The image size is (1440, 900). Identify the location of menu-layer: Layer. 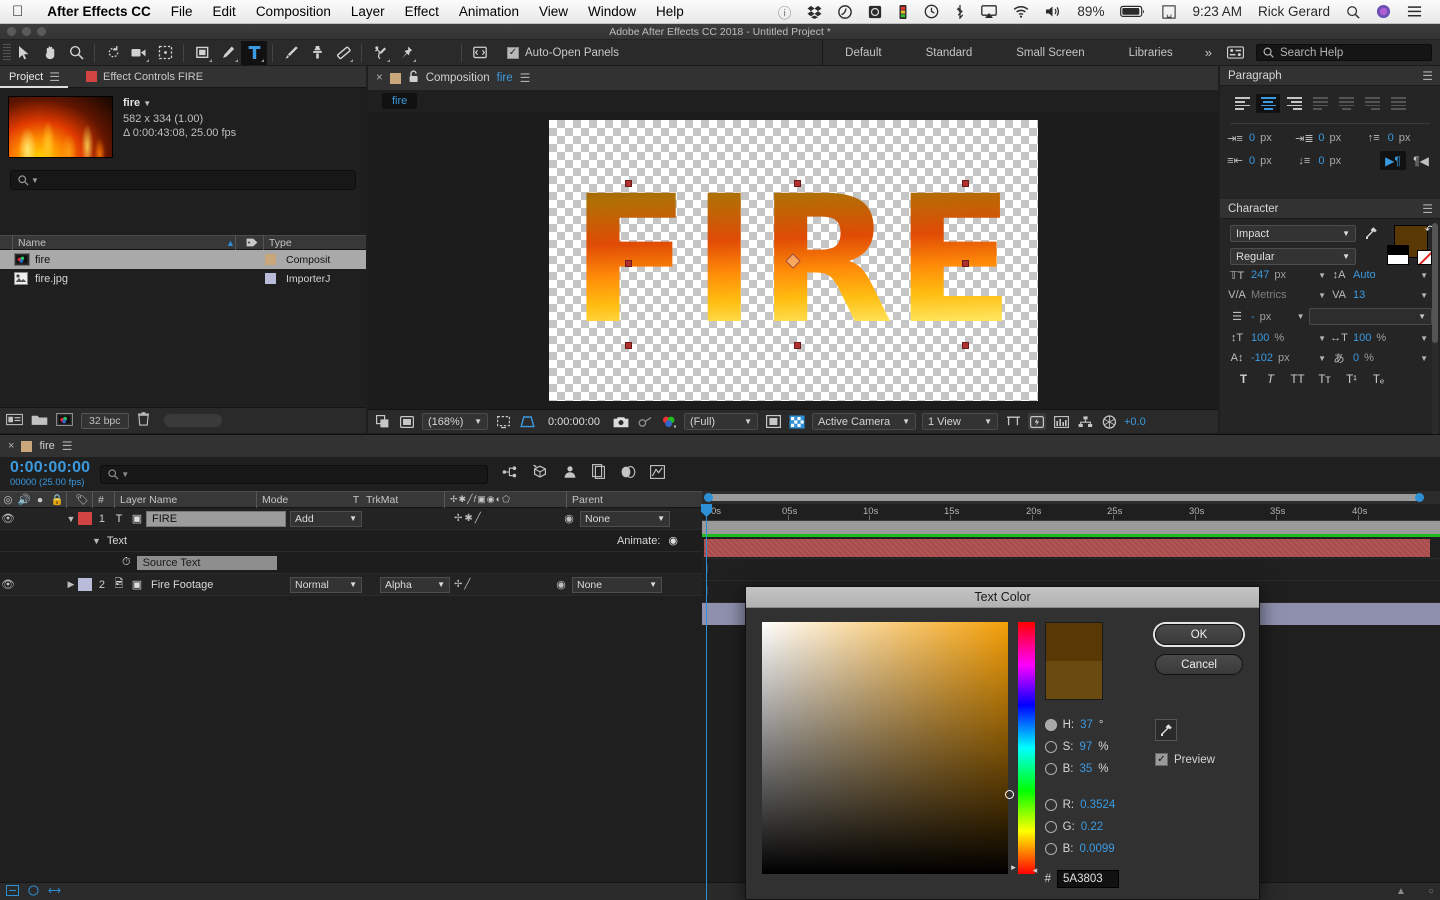
(368, 11).